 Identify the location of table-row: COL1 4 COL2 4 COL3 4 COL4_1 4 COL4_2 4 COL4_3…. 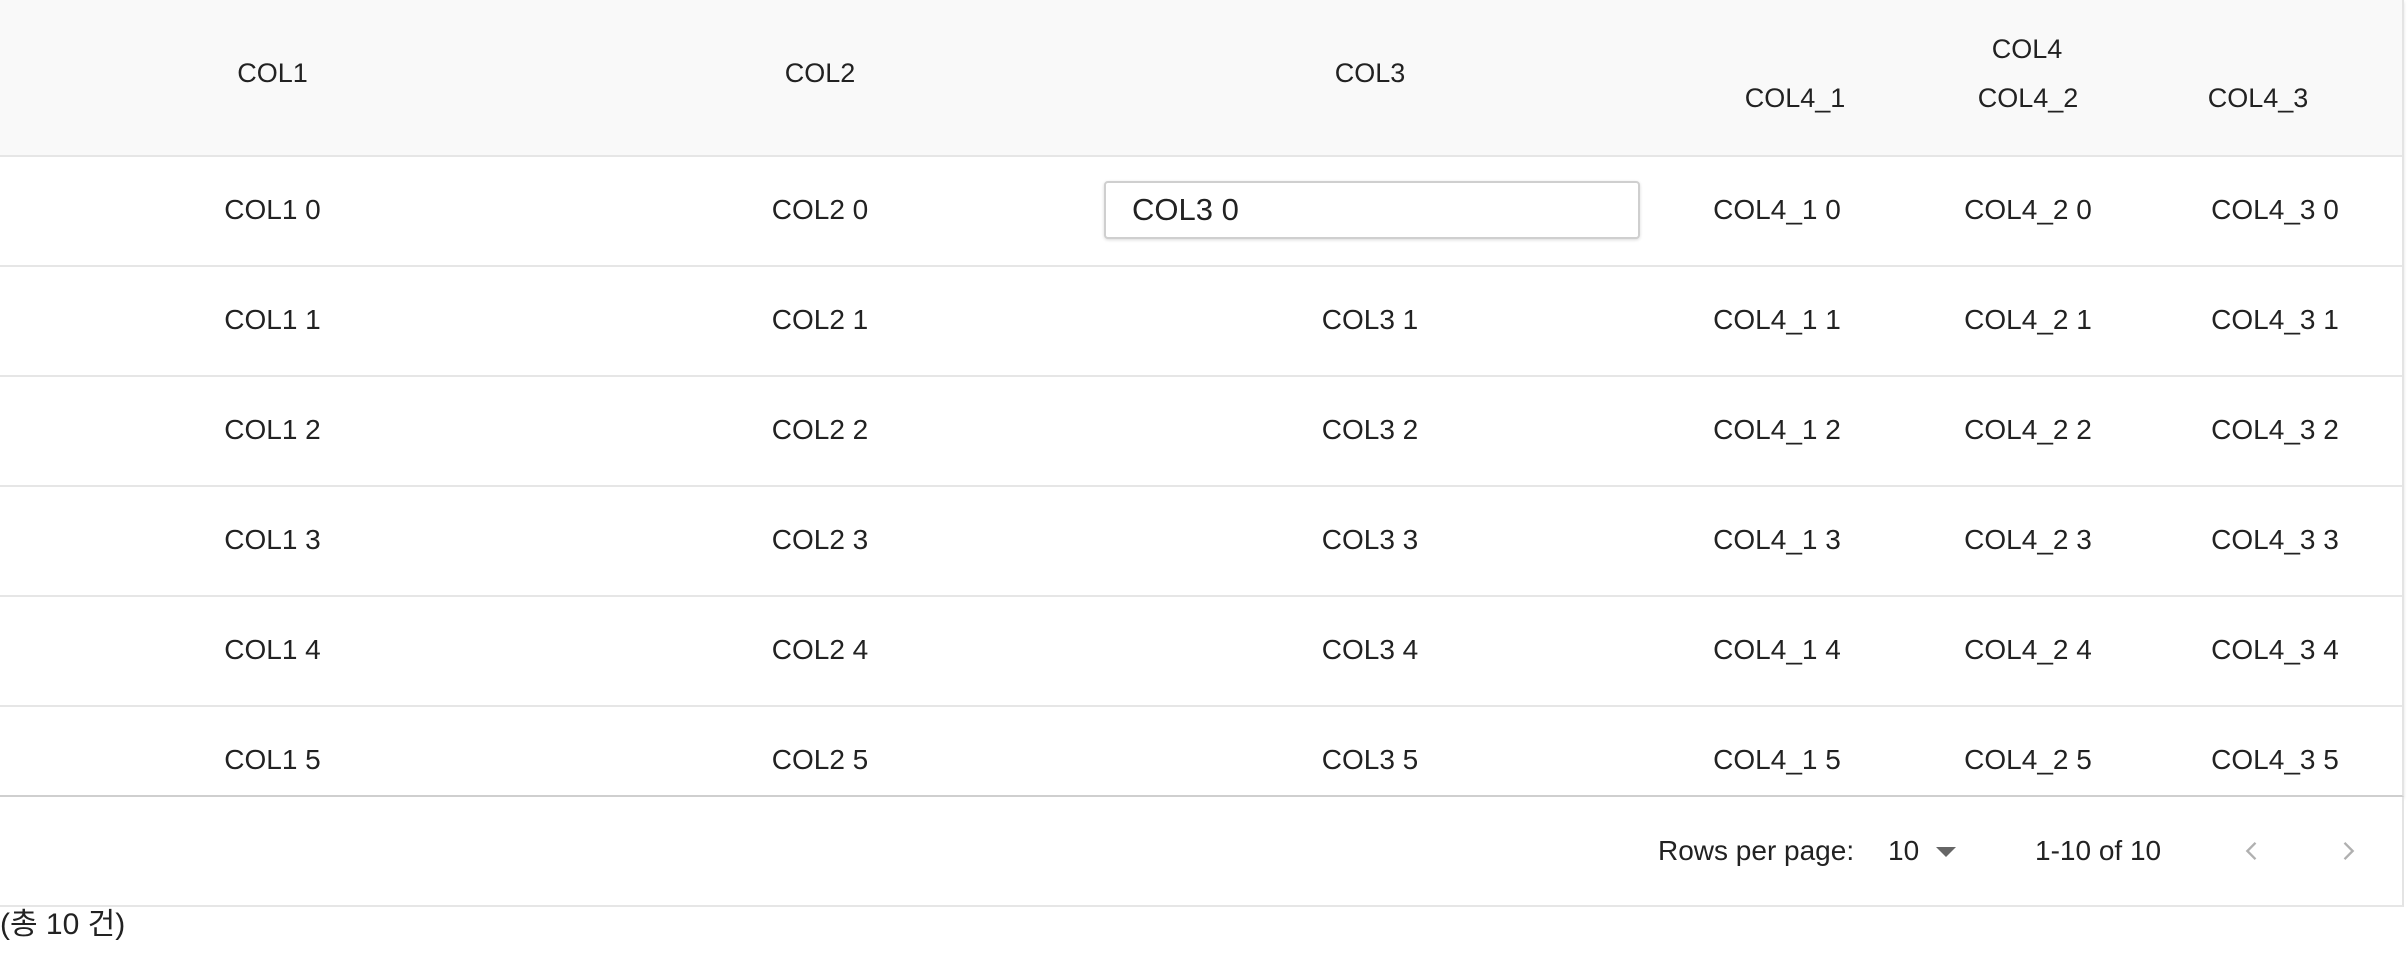
(1201, 651).